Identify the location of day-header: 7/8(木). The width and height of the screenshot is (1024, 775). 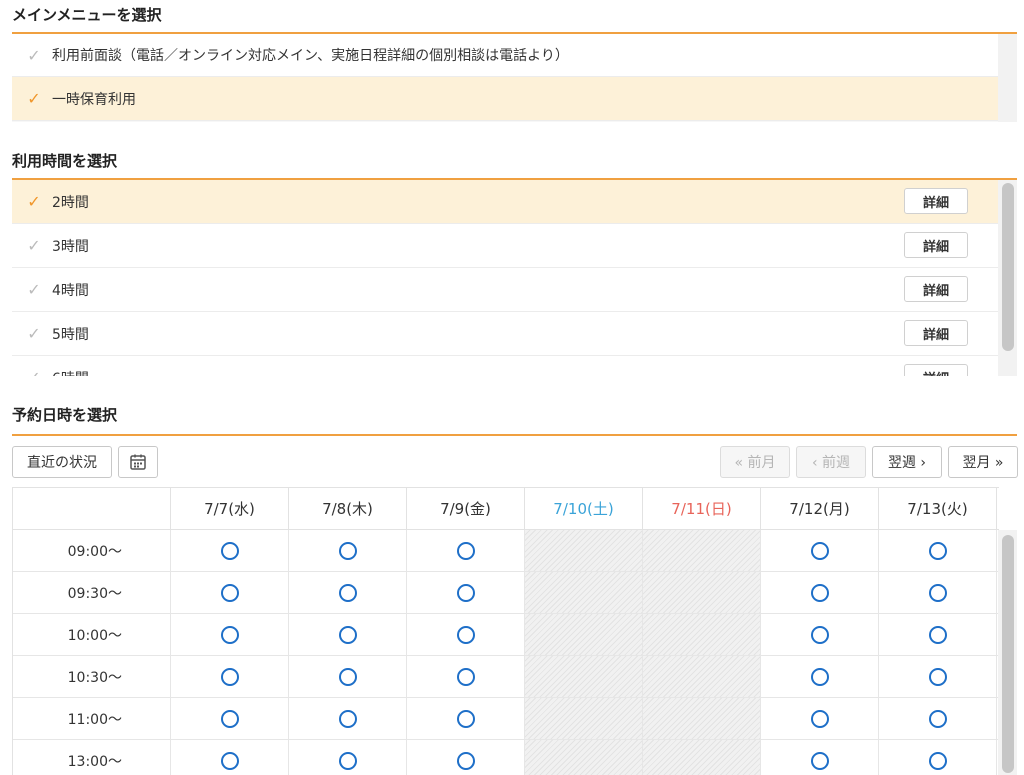
(348, 508).